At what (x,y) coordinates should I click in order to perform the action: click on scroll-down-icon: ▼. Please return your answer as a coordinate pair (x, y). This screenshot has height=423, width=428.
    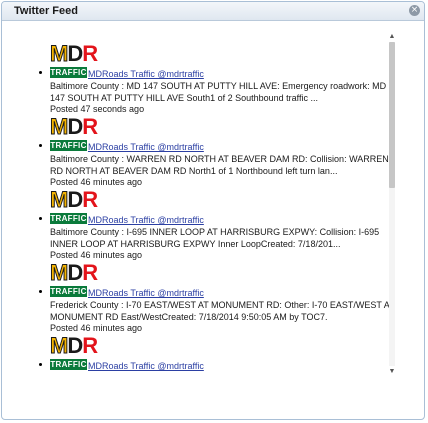
    Looking at the image, I should click on (392, 371).